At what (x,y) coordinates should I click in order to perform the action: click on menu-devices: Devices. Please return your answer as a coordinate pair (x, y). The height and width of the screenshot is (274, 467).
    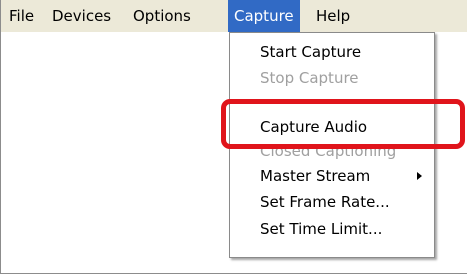
    Looking at the image, I should click on (81, 16).